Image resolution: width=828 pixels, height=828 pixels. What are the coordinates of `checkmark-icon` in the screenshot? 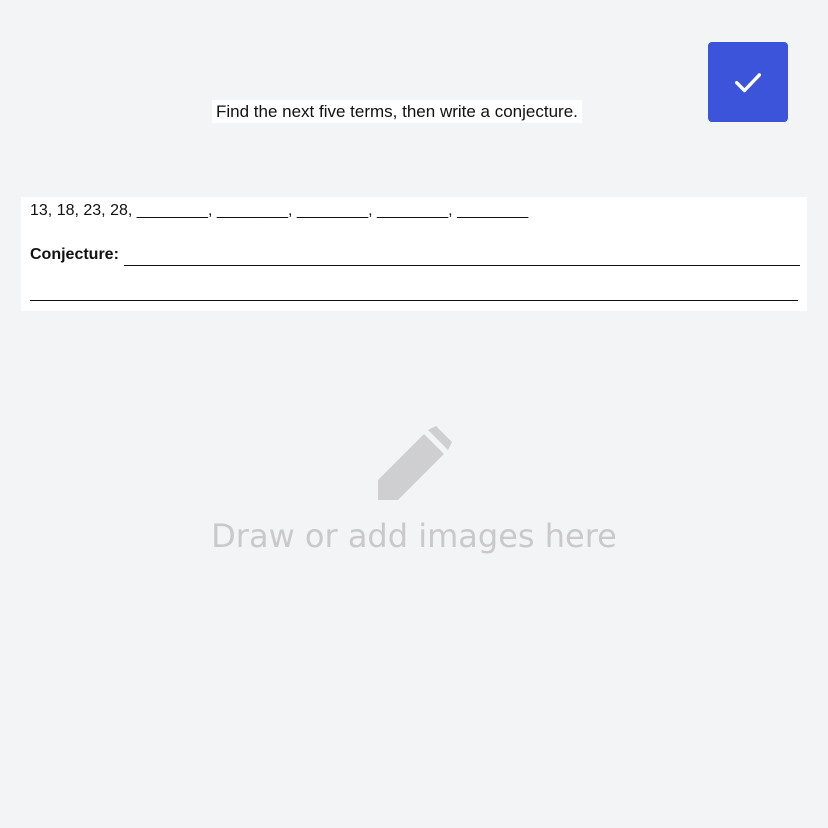 It's located at (748, 82).